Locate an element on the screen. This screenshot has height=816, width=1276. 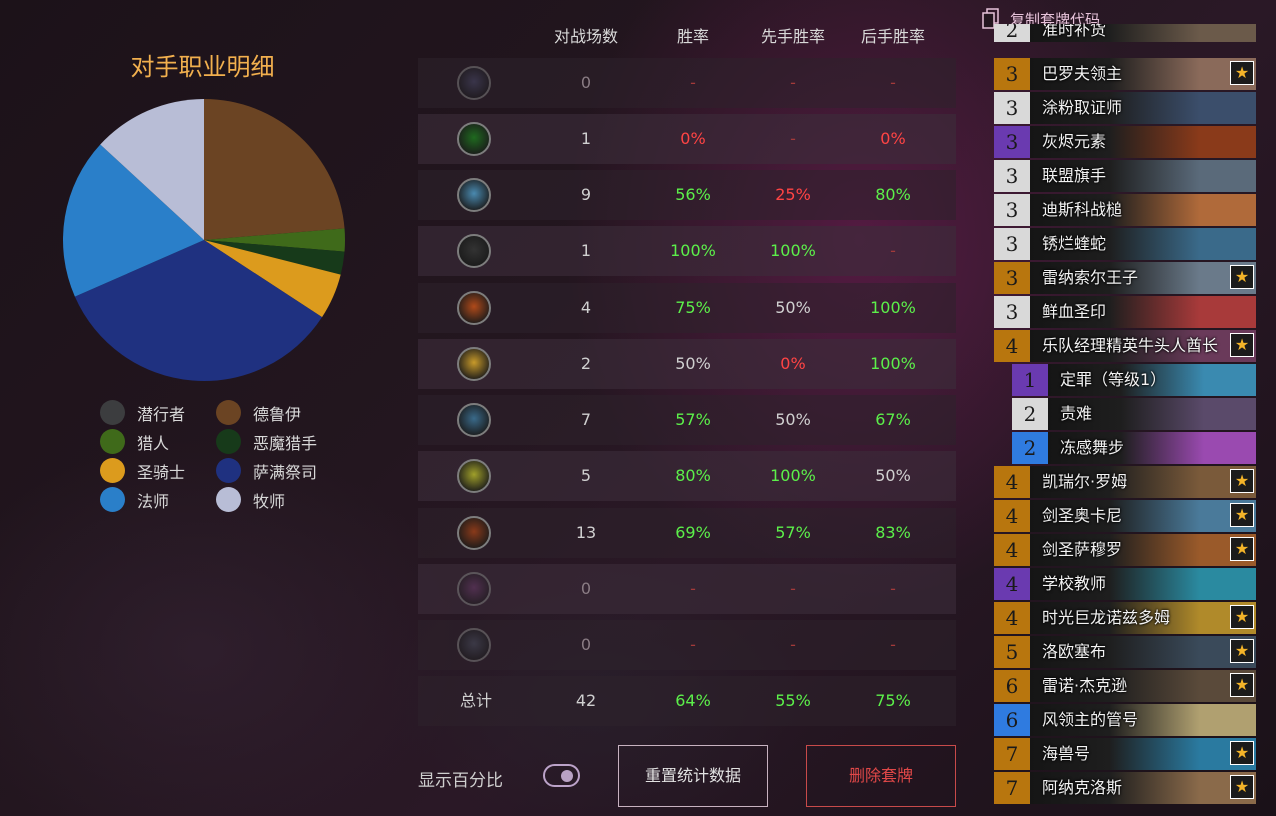
priest-class-icon is located at coordinates (474, 476).